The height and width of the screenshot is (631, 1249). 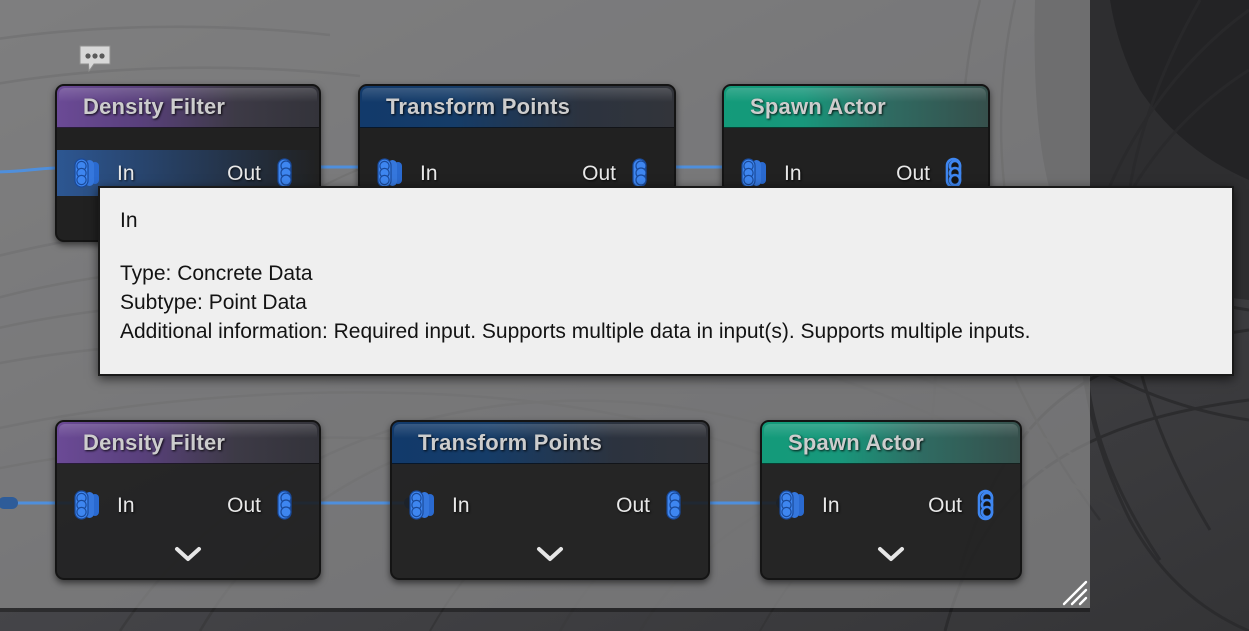 I want to click on resize-grip-icon, so click(x=1075, y=593).